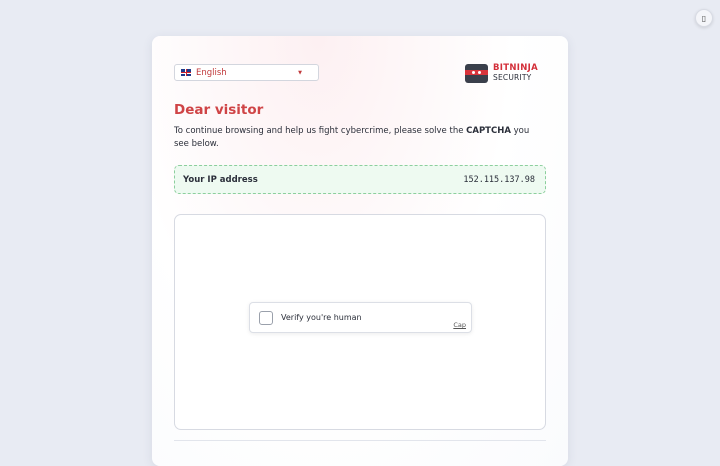  I want to click on bitninja-logo: BITNINJA SECURITY, so click(501, 73).